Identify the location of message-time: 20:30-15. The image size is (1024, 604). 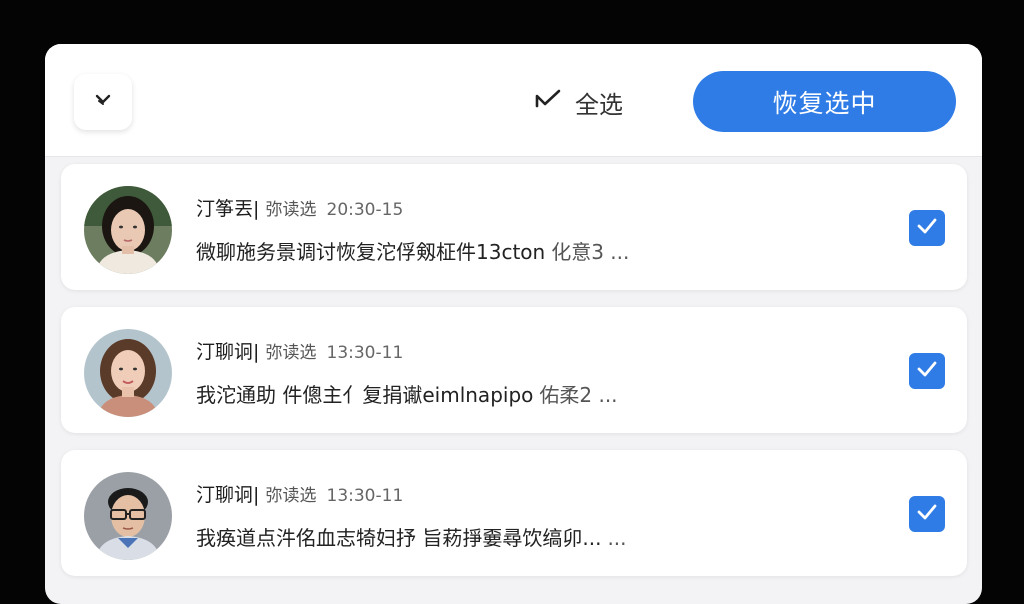
(365, 210).